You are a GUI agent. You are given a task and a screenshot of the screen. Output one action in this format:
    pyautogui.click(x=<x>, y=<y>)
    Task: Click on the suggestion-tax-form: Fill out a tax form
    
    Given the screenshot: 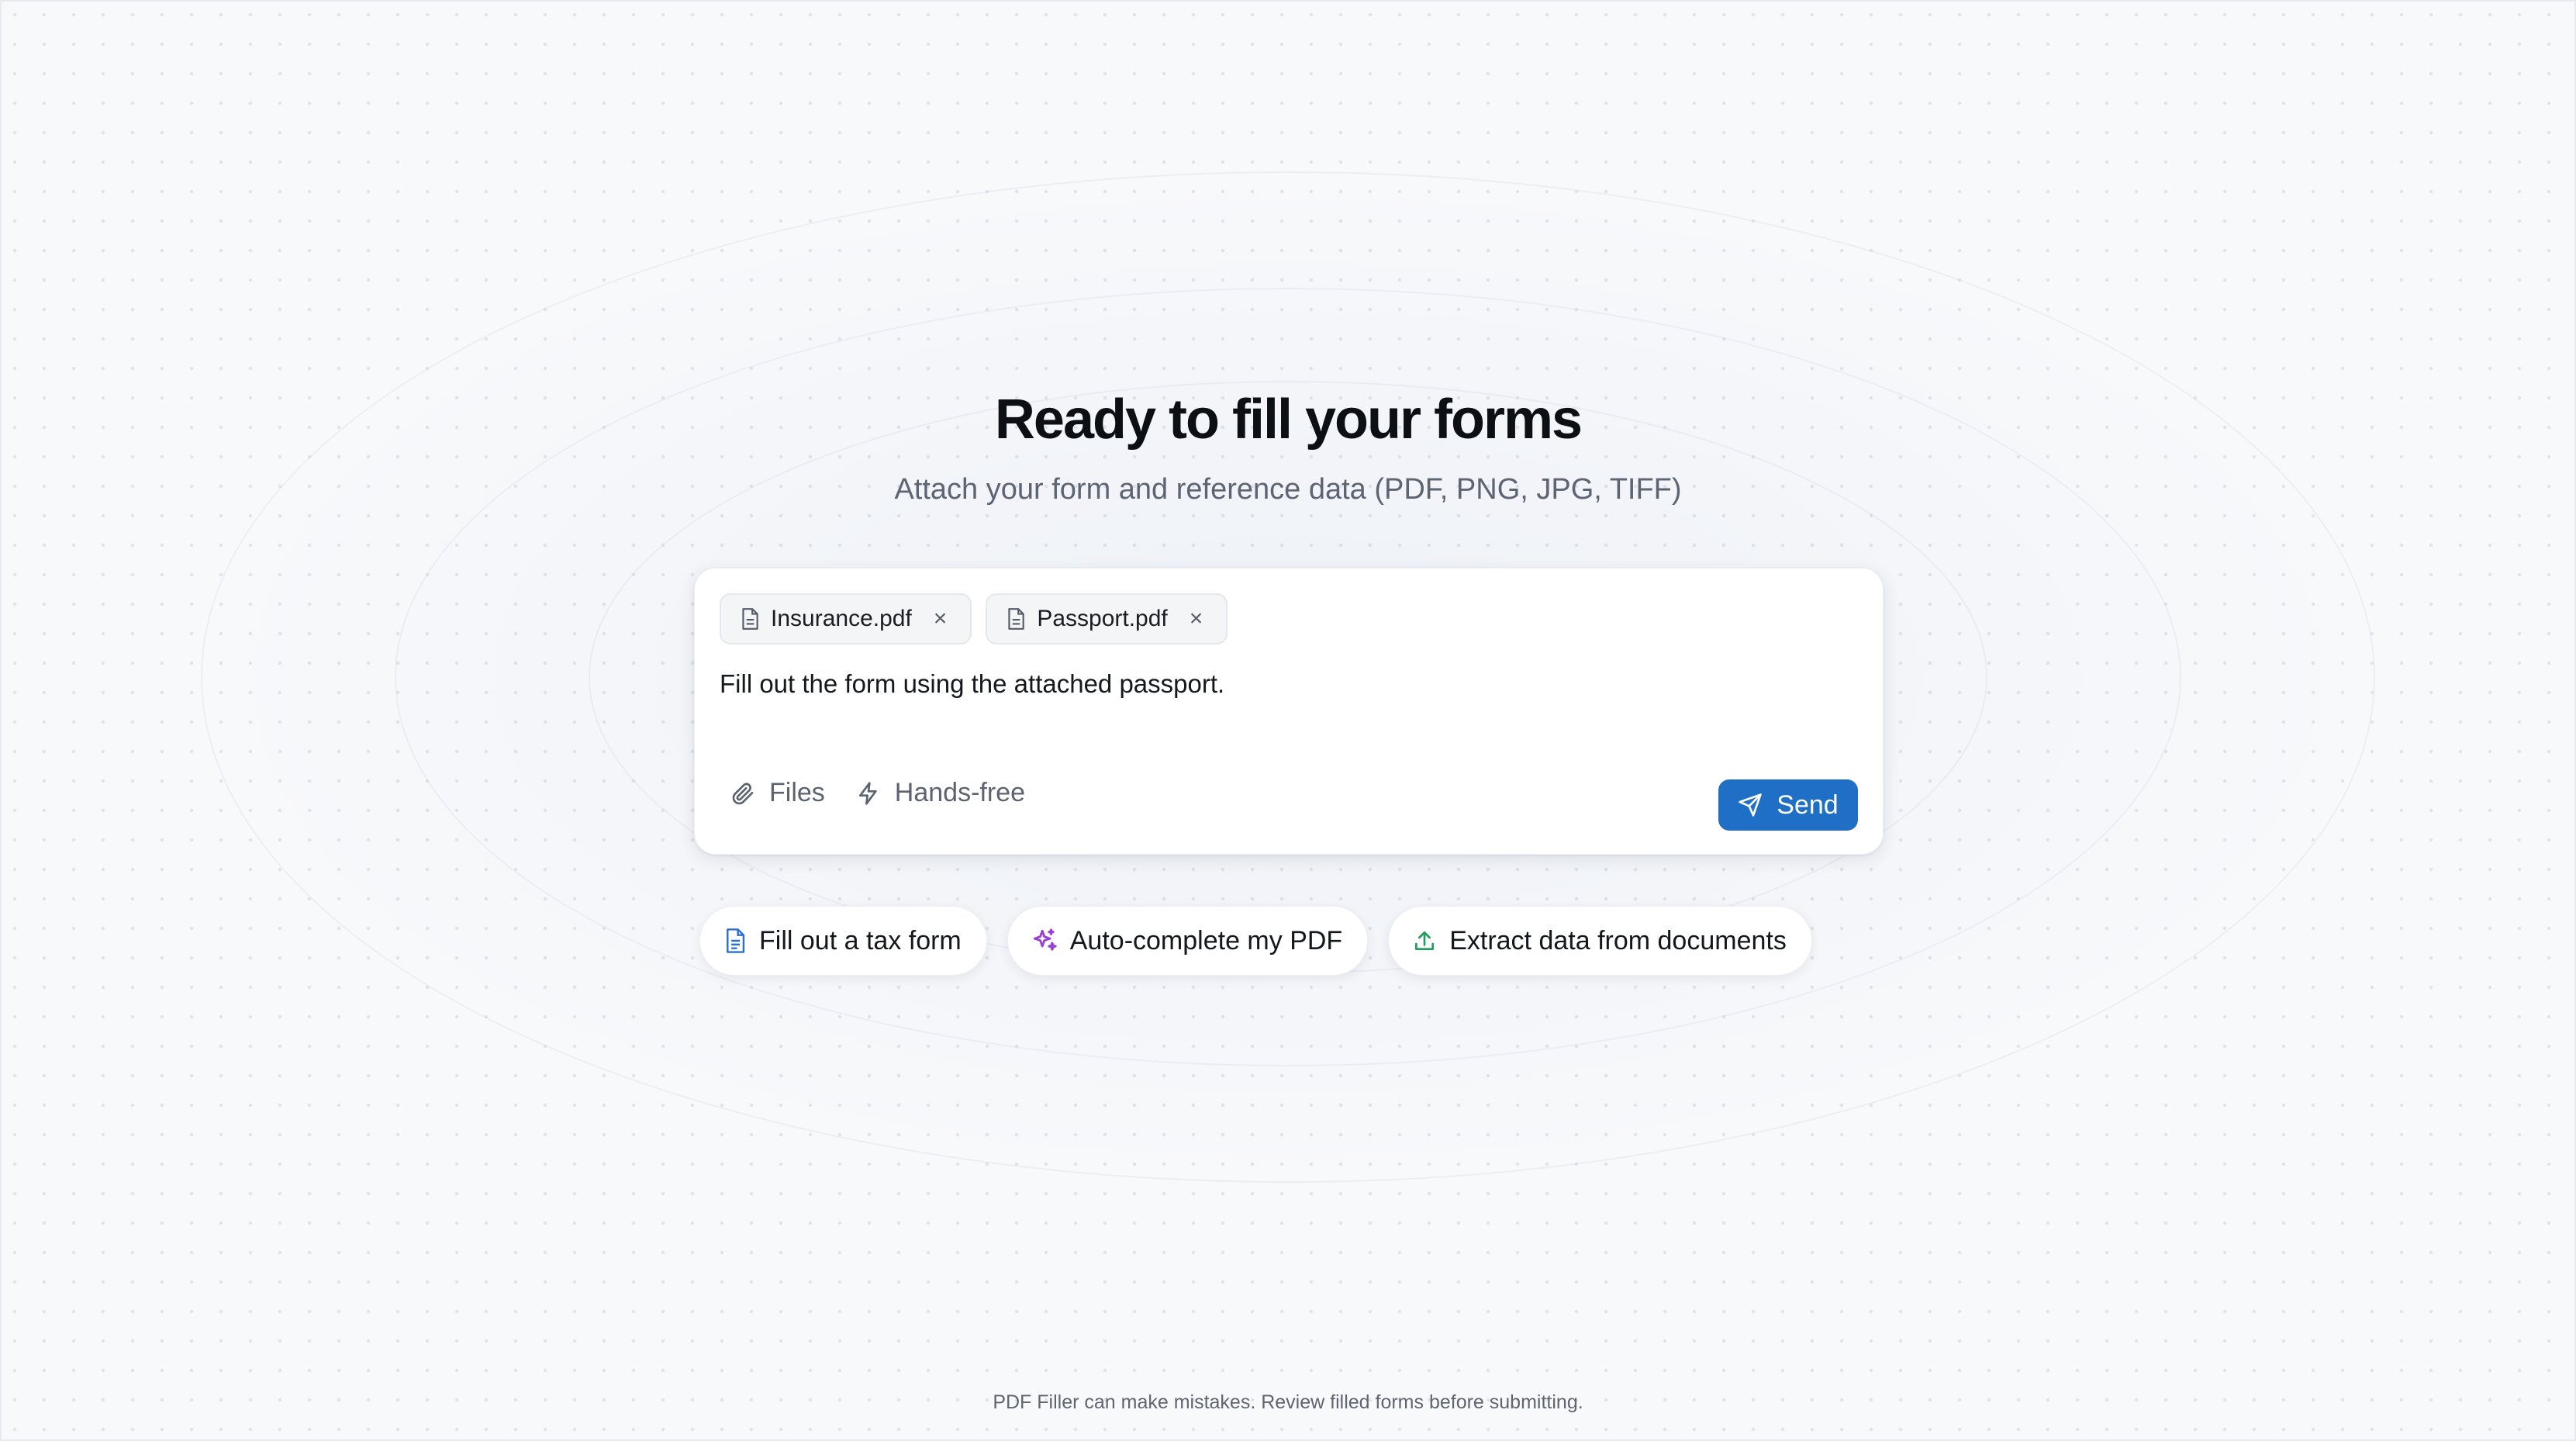 What is the action you would take?
    pyautogui.click(x=843, y=941)
    